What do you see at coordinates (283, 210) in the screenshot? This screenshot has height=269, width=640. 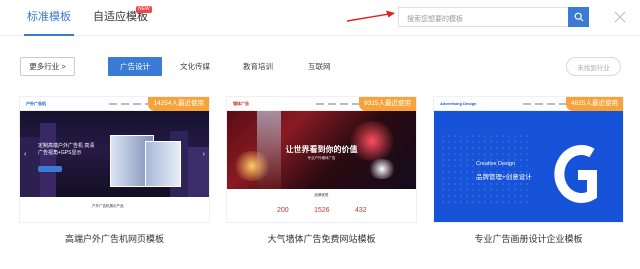 I see `thumbnail-stat: 200` at bounding box center [283, 210].